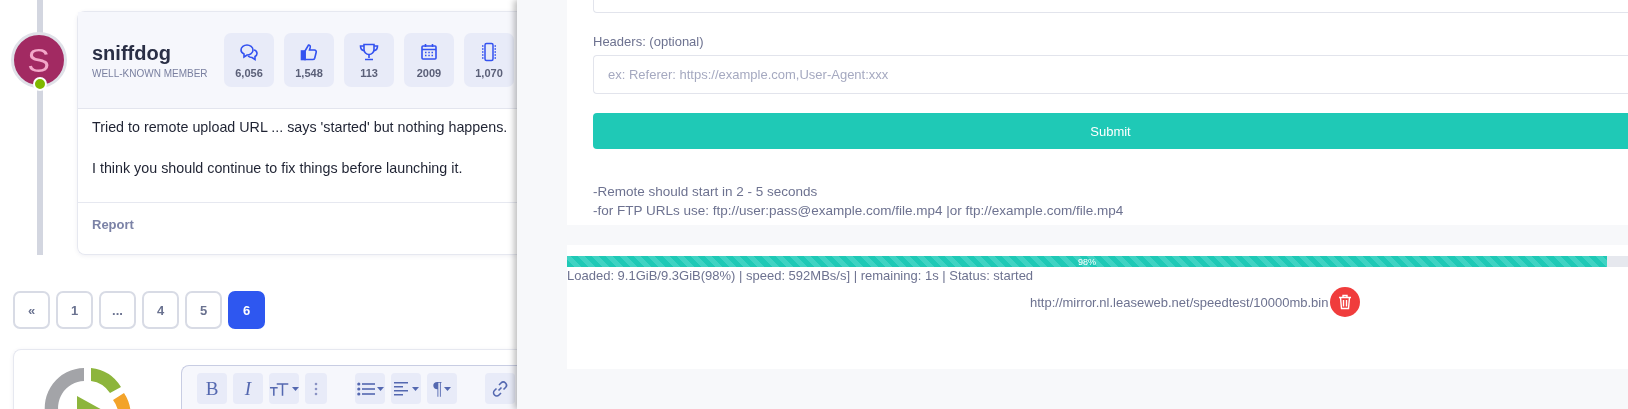 This screenshot has width=1628, height=409. What do you see at coordinates (300, 127) in the screenshot?
I see `post-text: Tried to remote upload URL ... says 'started' but nothing happens.` at bounding box center [300, 127].